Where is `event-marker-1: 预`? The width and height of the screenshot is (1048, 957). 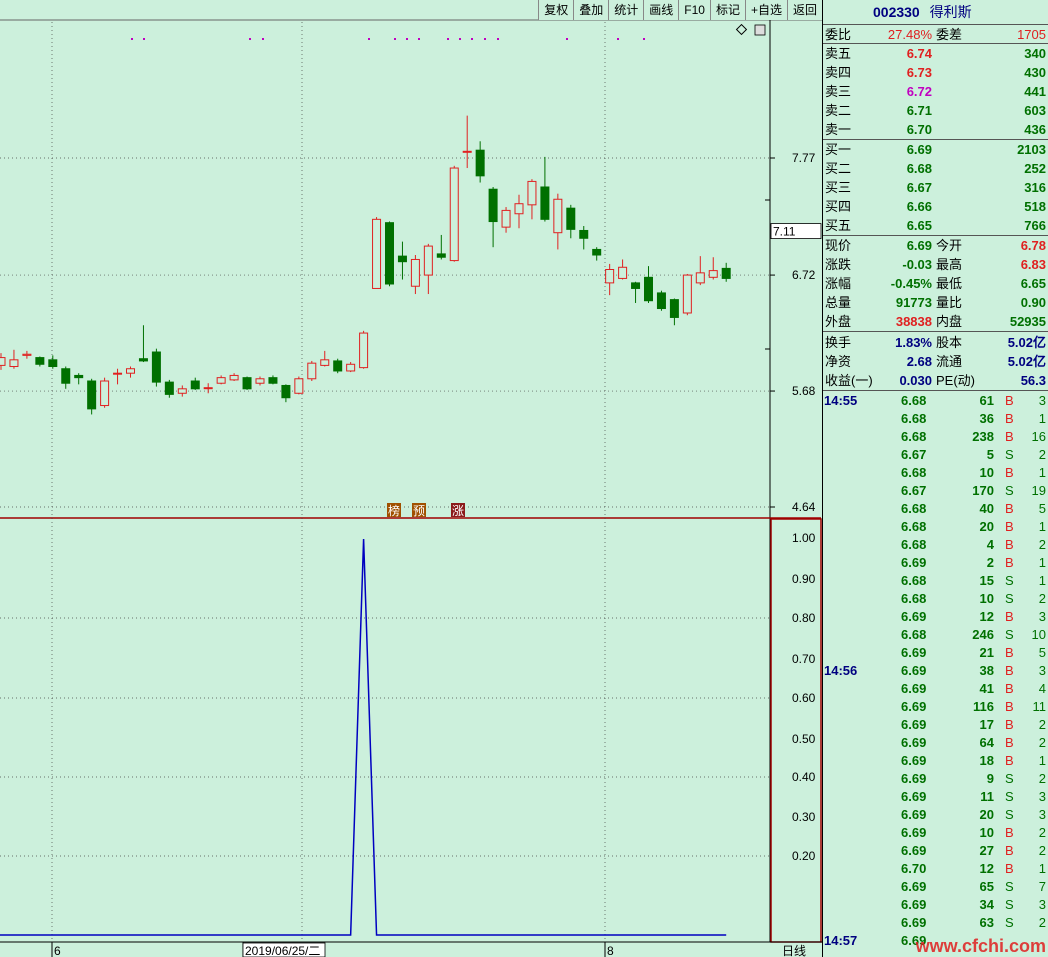 event-marker-1: 预 is located at coordinates (419, 511).